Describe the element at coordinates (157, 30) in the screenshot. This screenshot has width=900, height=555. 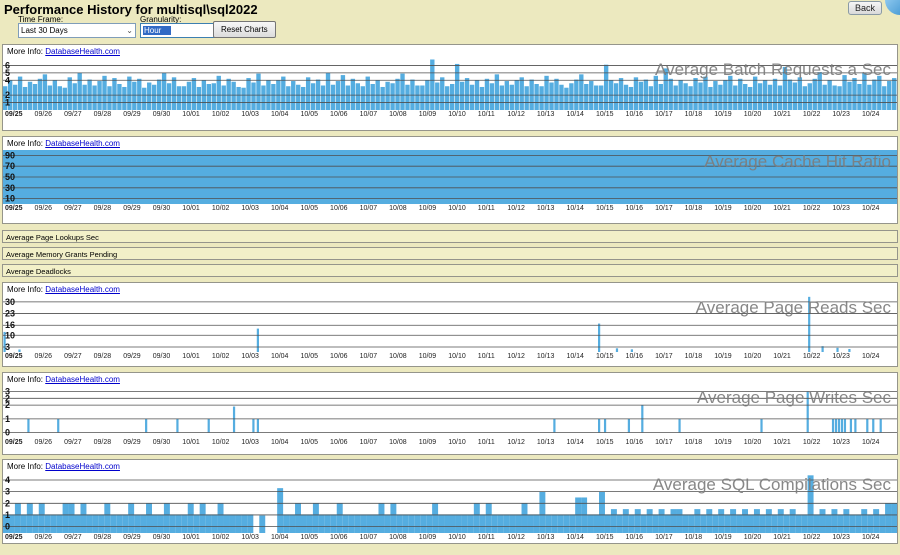
I see `granularity-value: Hour` at that location.